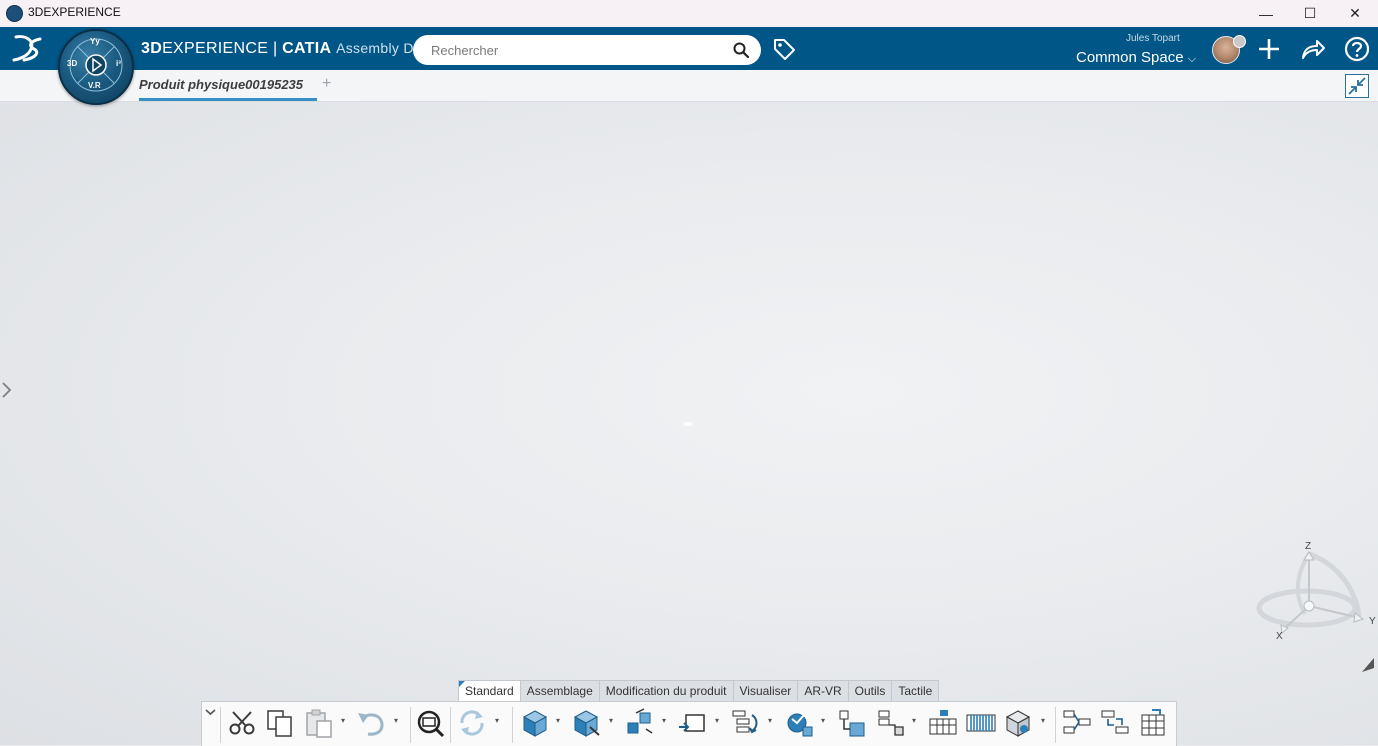 Image resolution: width=1378 pixels, height=746 pixels. I want to click on section-tab-tactile: Tactile, so click(915, 690).